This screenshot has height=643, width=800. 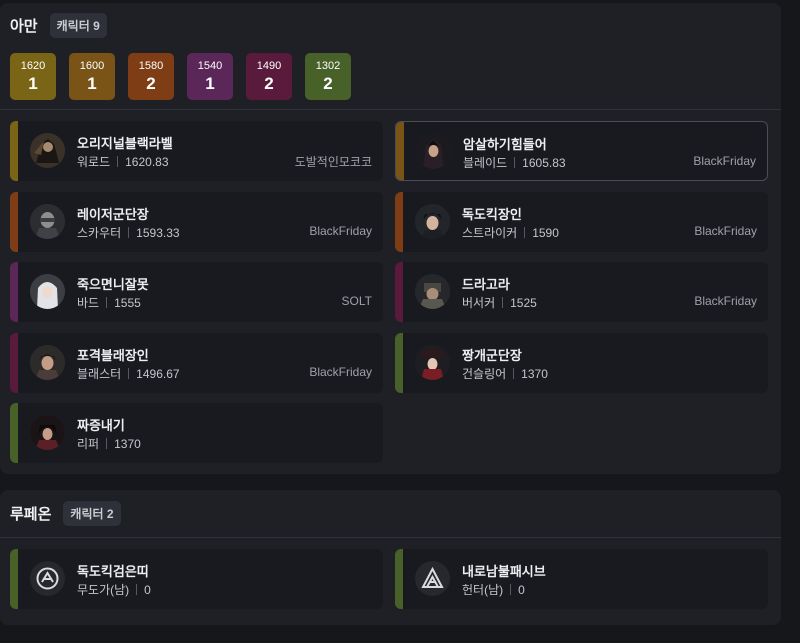 What do you see at coordinates (123, 161) in the screenshot?
I see `character-meta: 워로드 1620.83` at bounding box center [123, 161].